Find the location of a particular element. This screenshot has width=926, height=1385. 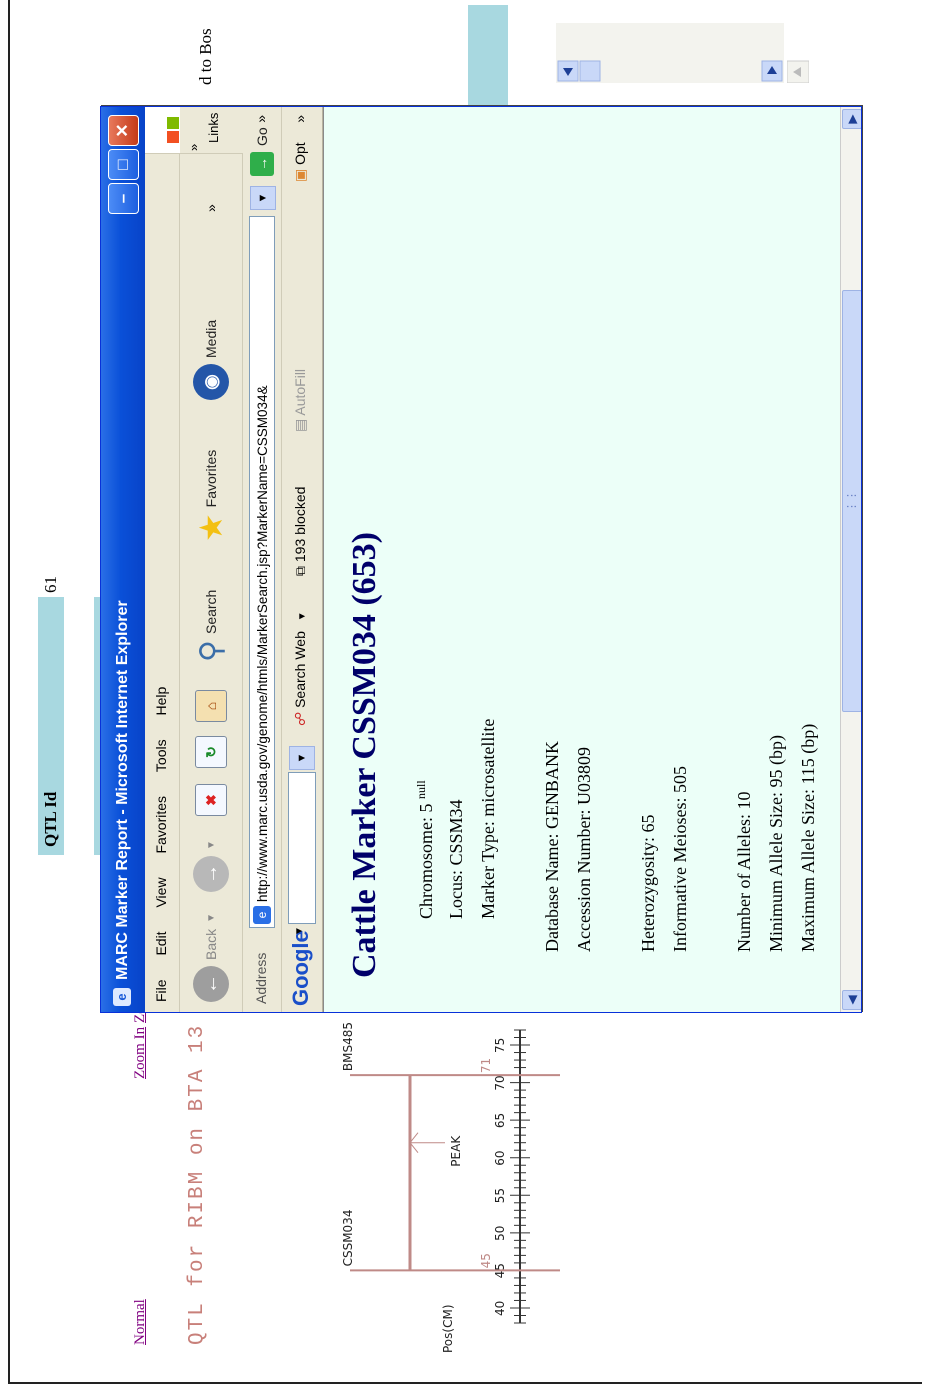

menu-help: Help is located at coordinates (157, 701).